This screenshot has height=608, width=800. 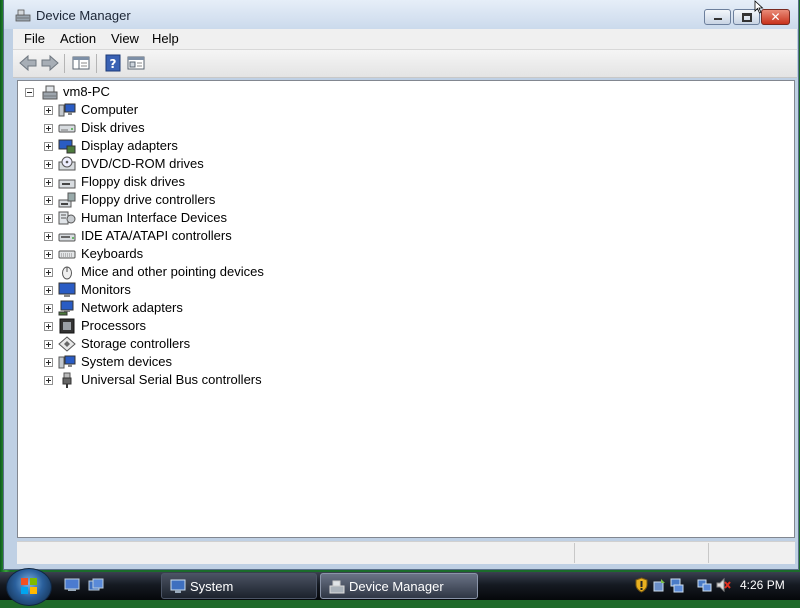 What do you see at coordinates (50, 92) in the screenshot?
I see `computer-network-icon` at bounding box center [50, 92].